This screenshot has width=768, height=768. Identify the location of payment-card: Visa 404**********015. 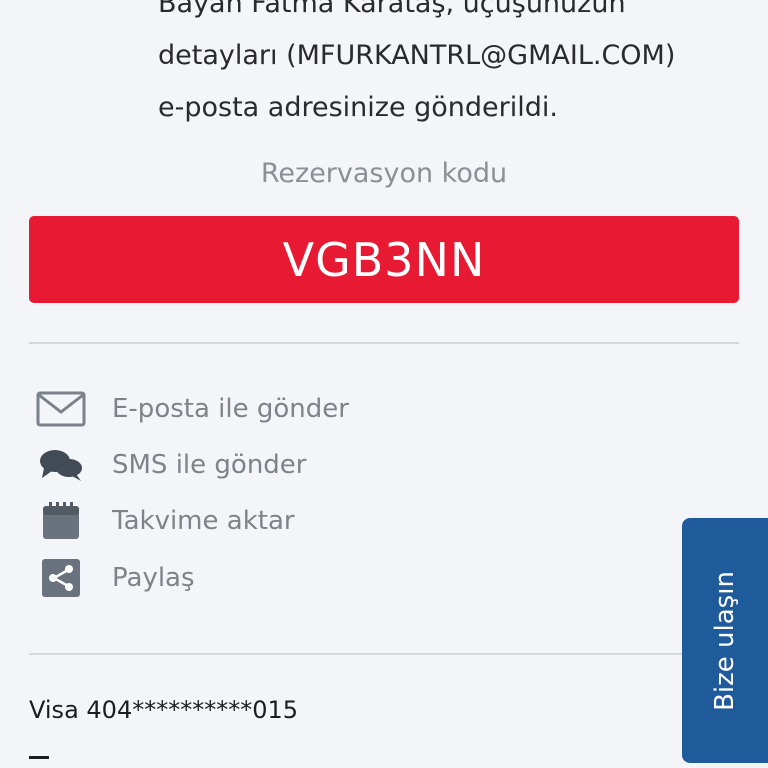
(164, 710).